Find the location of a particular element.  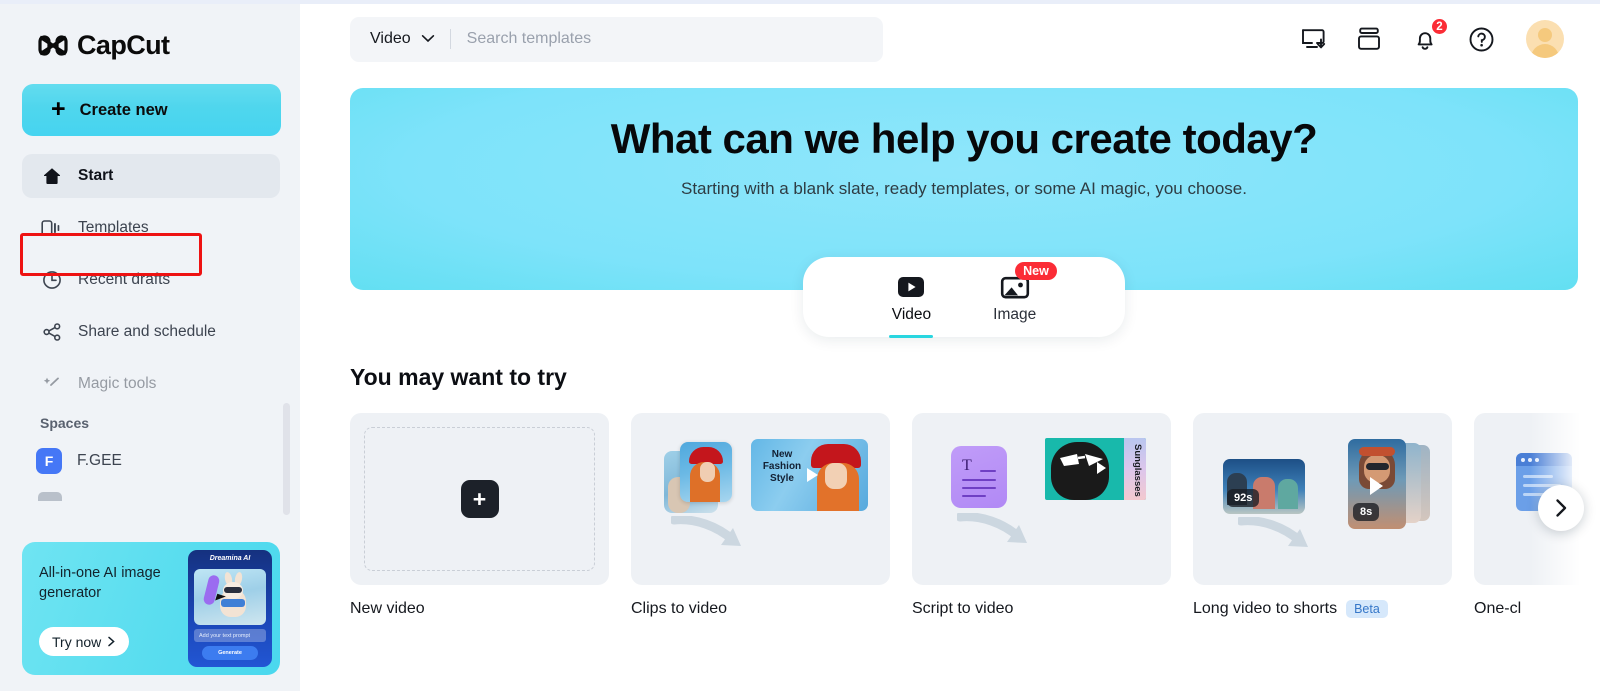

top-bar-icons: 2 is located at coordinates (1431, 37).